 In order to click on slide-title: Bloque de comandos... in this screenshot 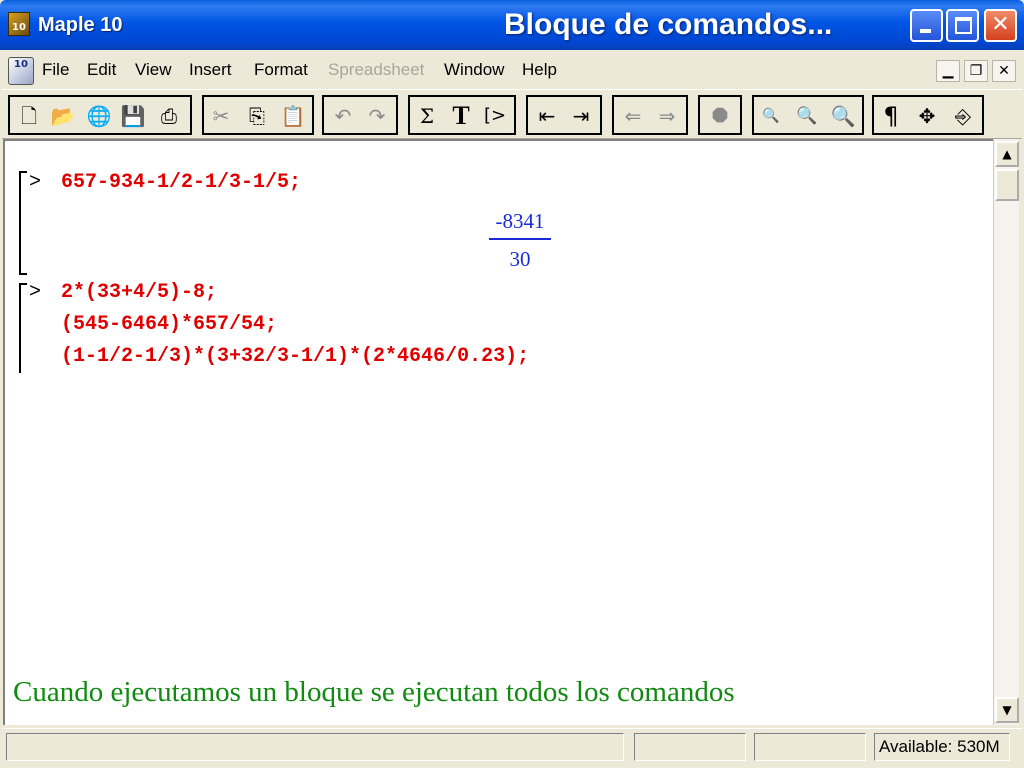, I will do `click(668, 24)`.